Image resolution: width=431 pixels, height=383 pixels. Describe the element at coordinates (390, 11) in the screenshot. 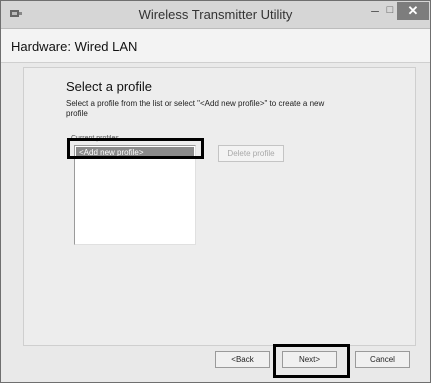

I see `maximize-button: □` at that location.